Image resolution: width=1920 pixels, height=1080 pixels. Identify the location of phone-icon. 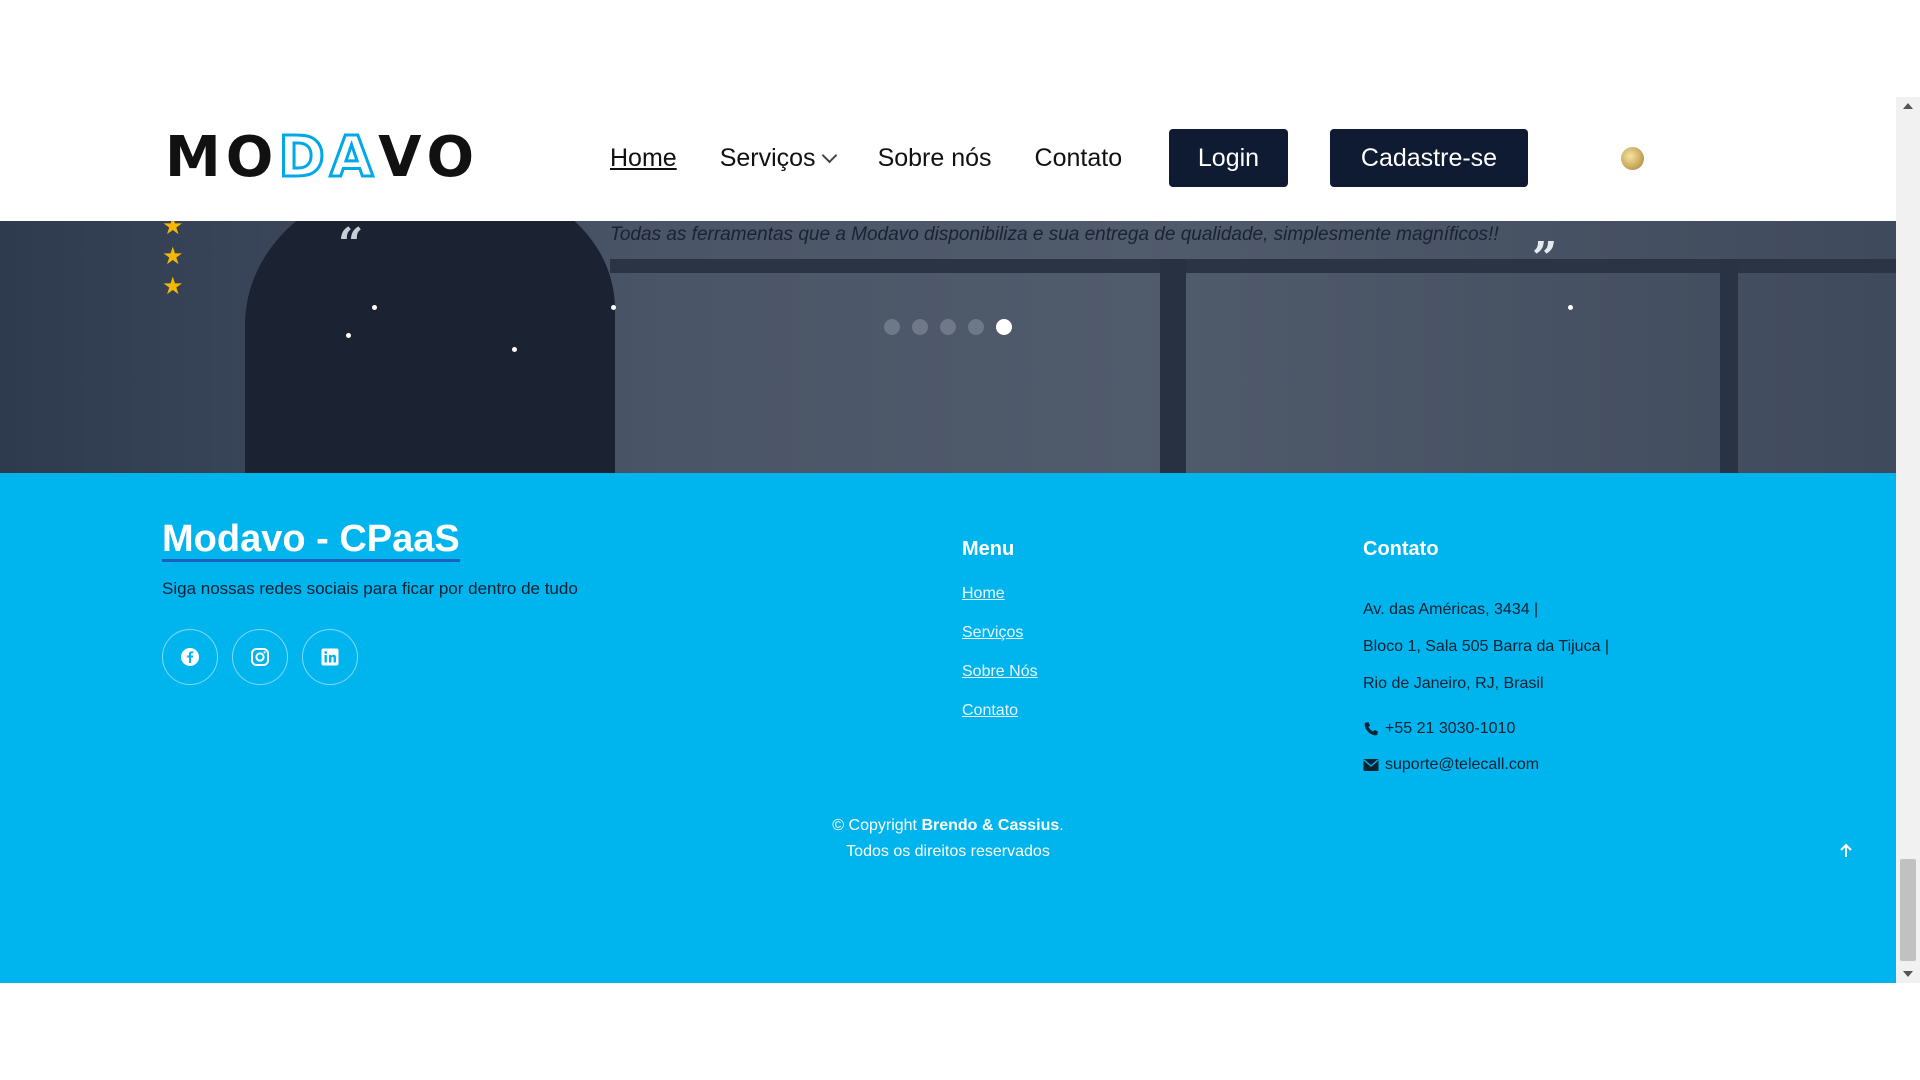
(1371, 729).